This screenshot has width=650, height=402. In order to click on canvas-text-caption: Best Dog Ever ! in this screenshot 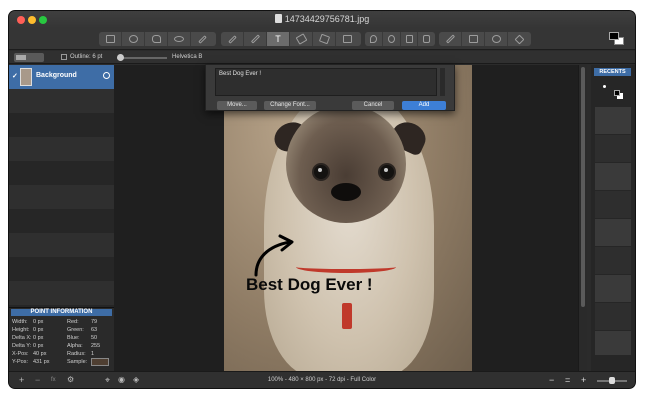, I will do `click(309, 285)`.